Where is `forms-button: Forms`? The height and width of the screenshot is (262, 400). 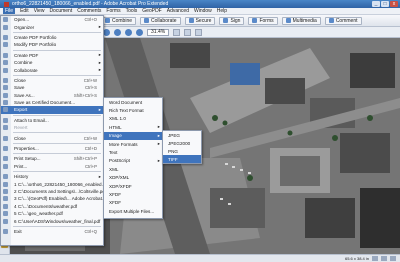 forms-button: Forms is located at coordinates (263, 20).